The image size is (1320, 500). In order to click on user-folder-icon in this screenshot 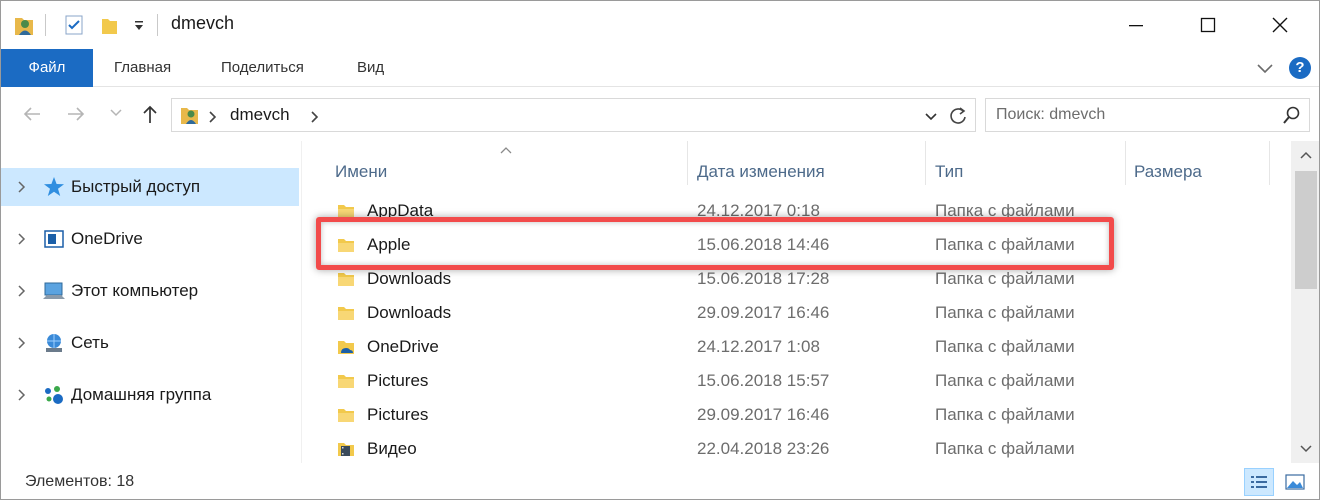, I will do `click(24, 27)`.